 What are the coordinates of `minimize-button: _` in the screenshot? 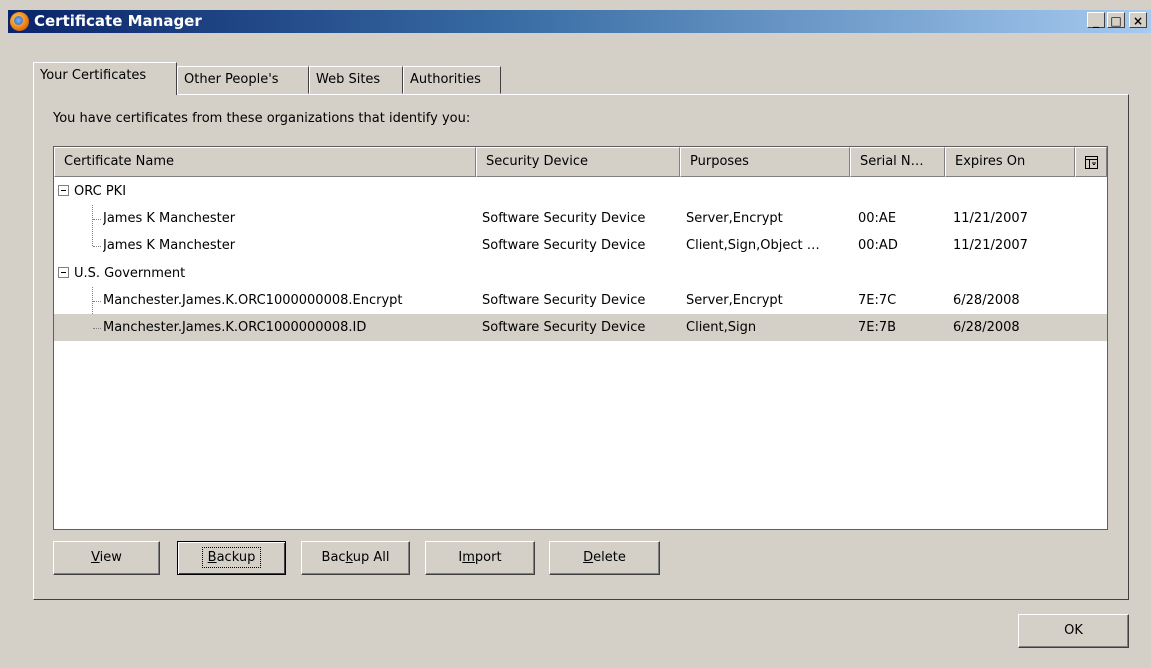 It's located at (1096, 20).